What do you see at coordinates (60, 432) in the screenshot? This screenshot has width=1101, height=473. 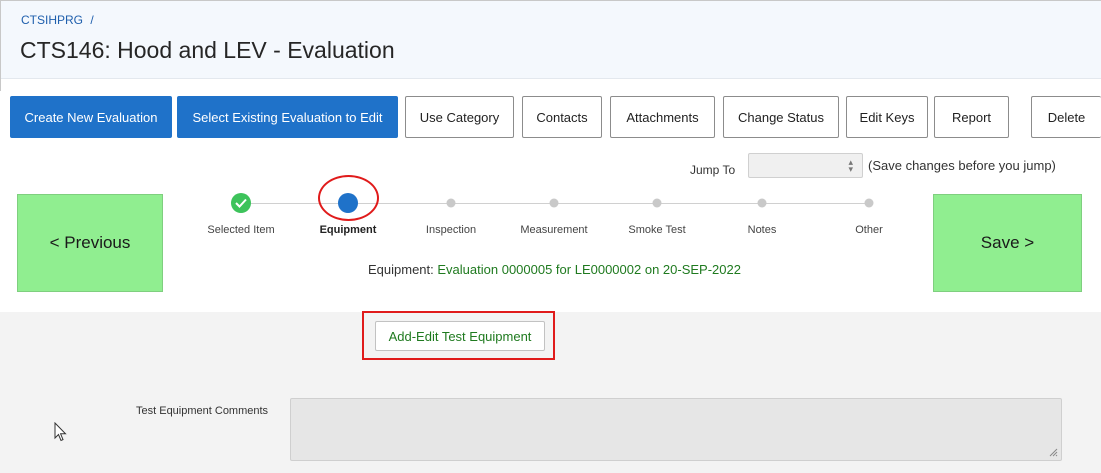 I see `mouse-pointer-icon` at bounding box center [60, 432].